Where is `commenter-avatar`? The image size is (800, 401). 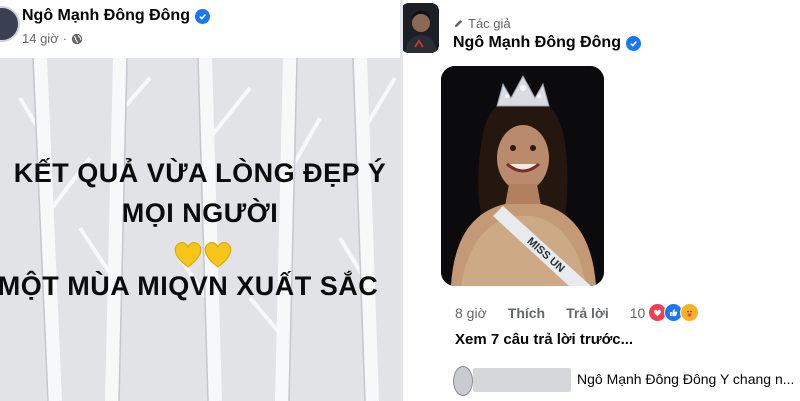 commenter-avatar is located at coordinates (421, 28).